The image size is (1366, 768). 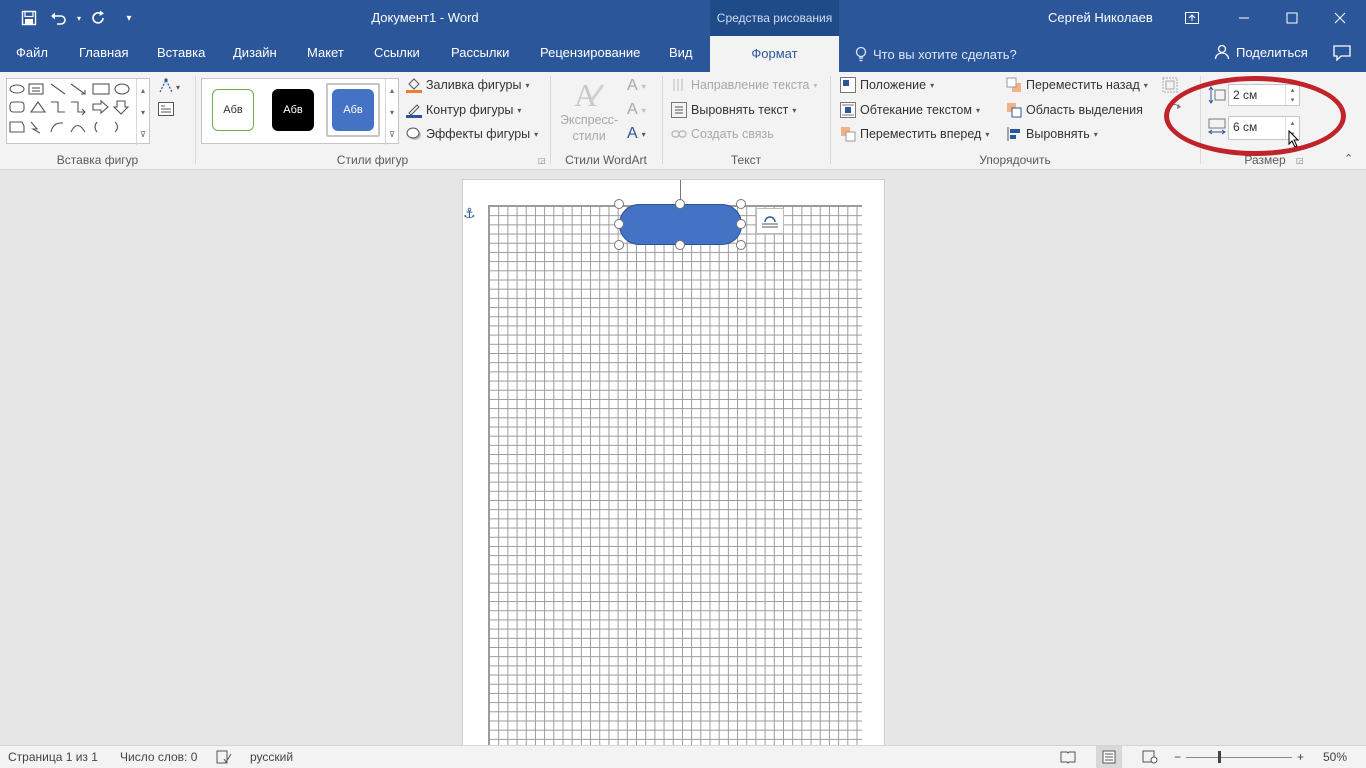 I want to click on close-icon, so click(x=1340, y=18).